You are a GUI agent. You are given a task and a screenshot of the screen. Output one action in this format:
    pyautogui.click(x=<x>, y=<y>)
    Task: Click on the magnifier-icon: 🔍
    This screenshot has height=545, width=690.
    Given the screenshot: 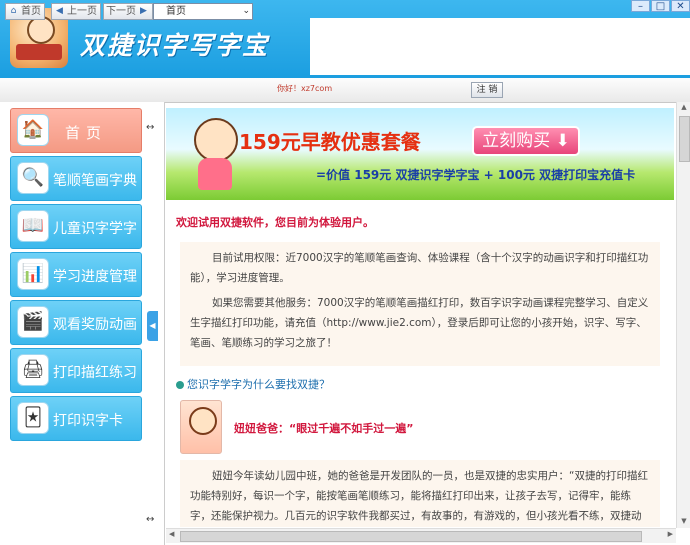 What is the action you would take?
    pyautogui.click(x=33, y=178)
    